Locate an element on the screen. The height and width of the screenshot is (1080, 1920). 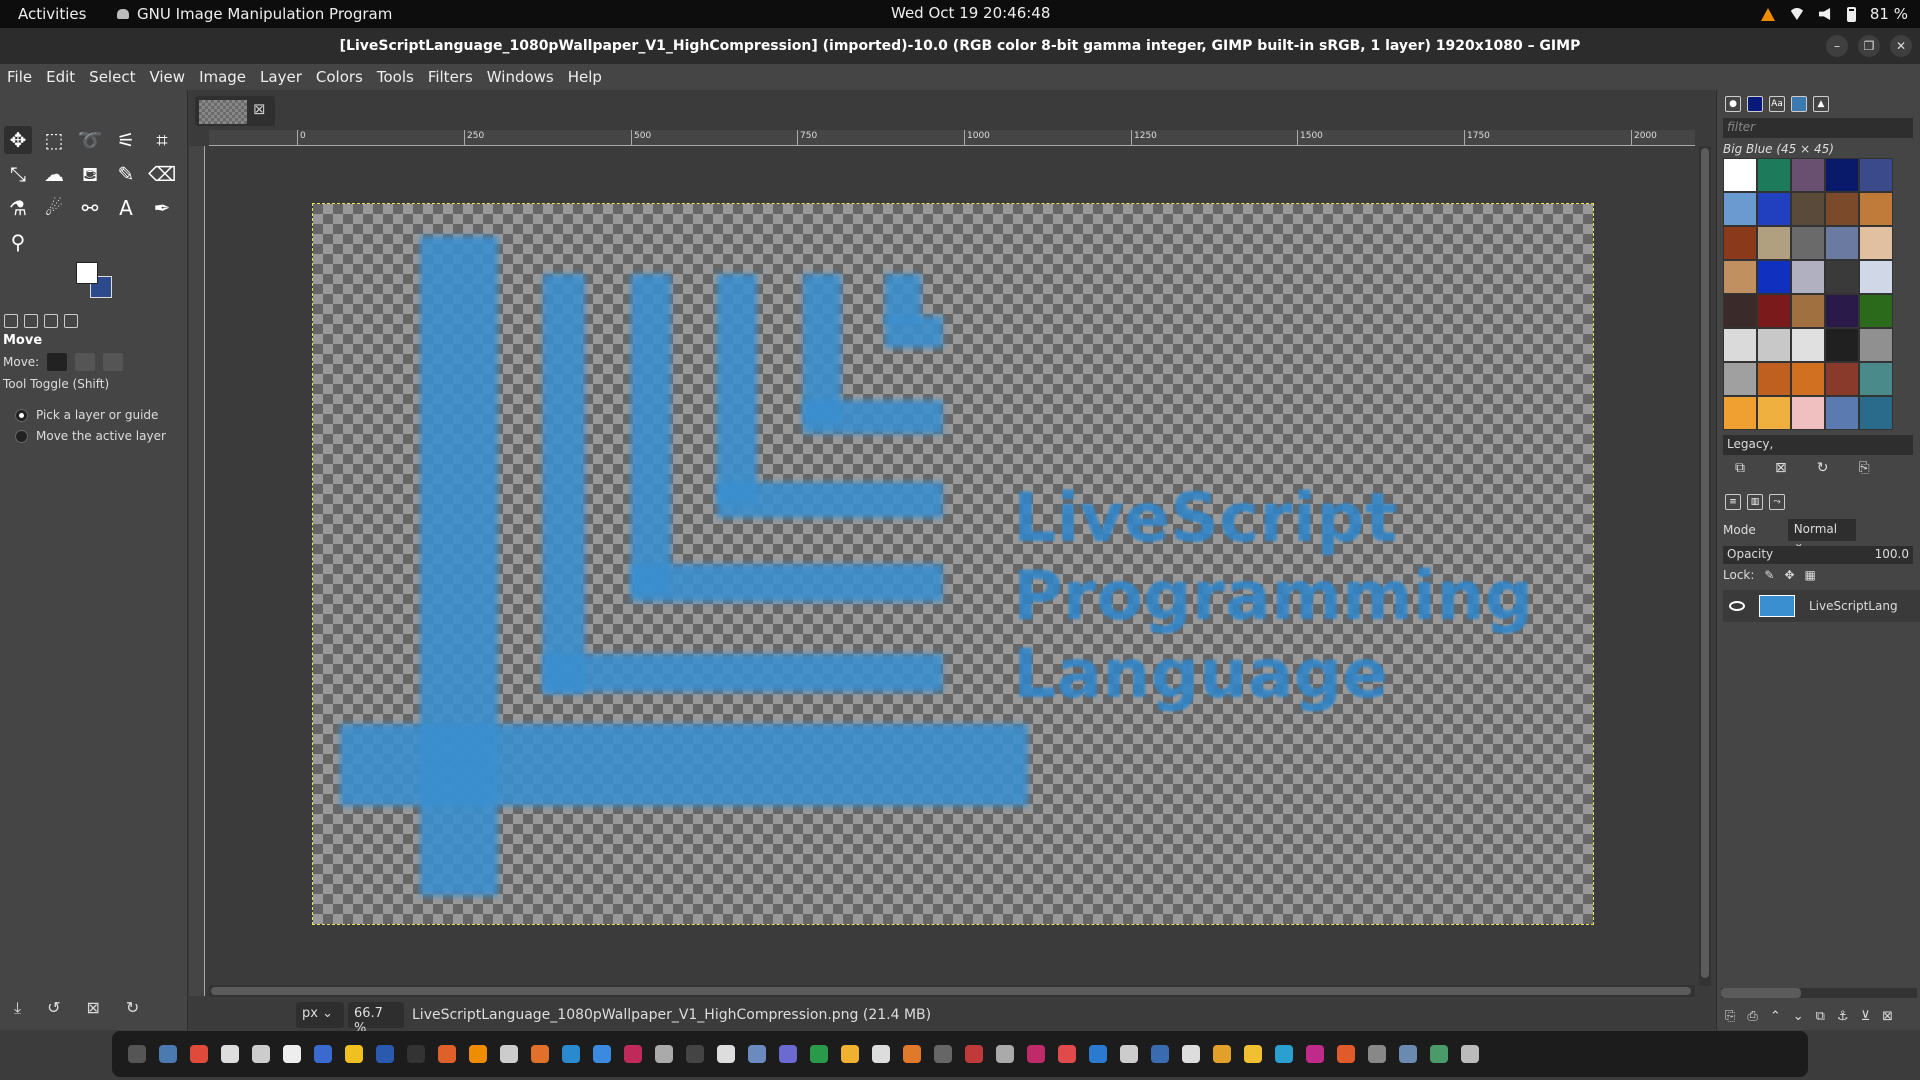
menu-edit: Edit is located at coordinates (60, 77).